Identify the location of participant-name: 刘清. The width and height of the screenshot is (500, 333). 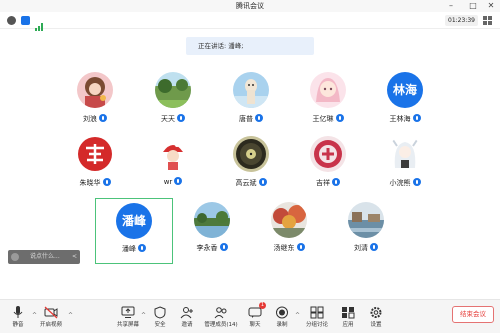
(361, 248).